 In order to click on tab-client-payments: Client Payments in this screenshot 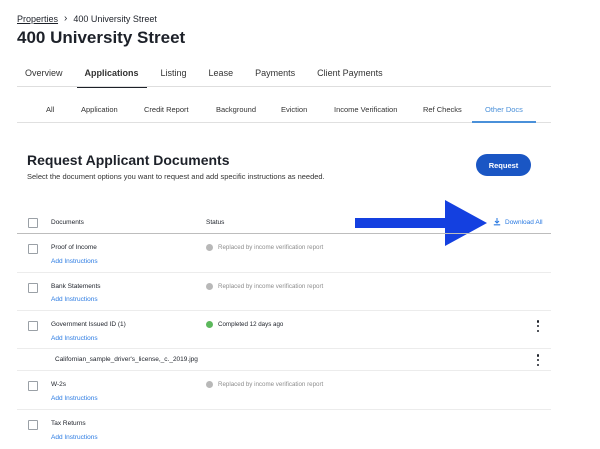, I will do `click(350, 78)`.